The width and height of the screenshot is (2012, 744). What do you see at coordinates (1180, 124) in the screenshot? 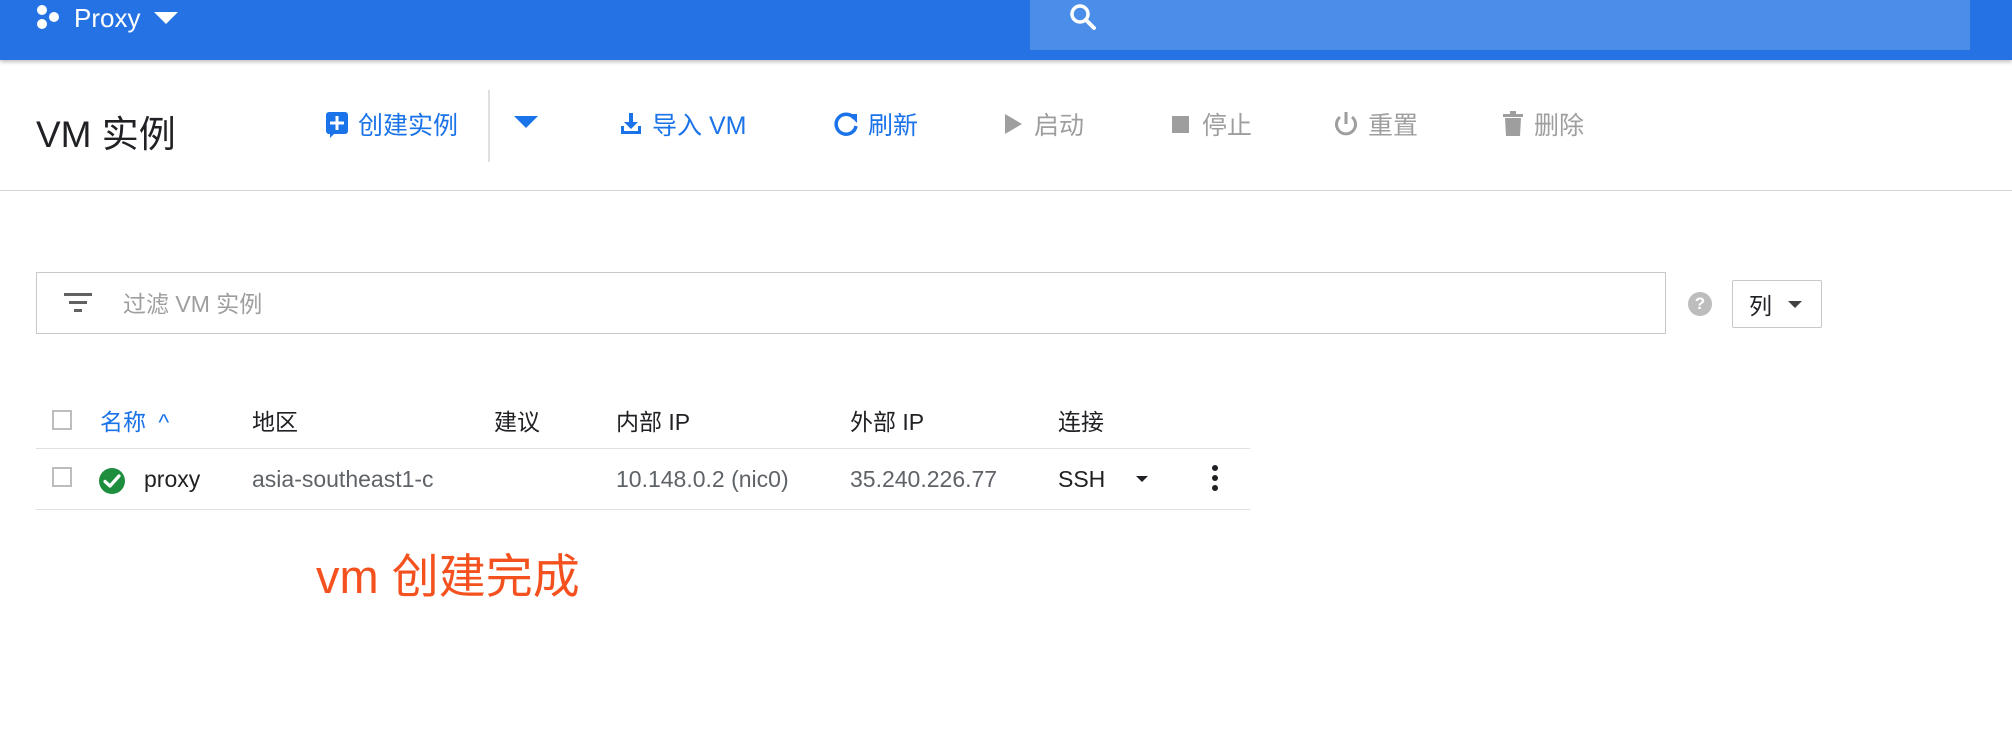
I see `stop-icon` at bounding box center [1180, 124].